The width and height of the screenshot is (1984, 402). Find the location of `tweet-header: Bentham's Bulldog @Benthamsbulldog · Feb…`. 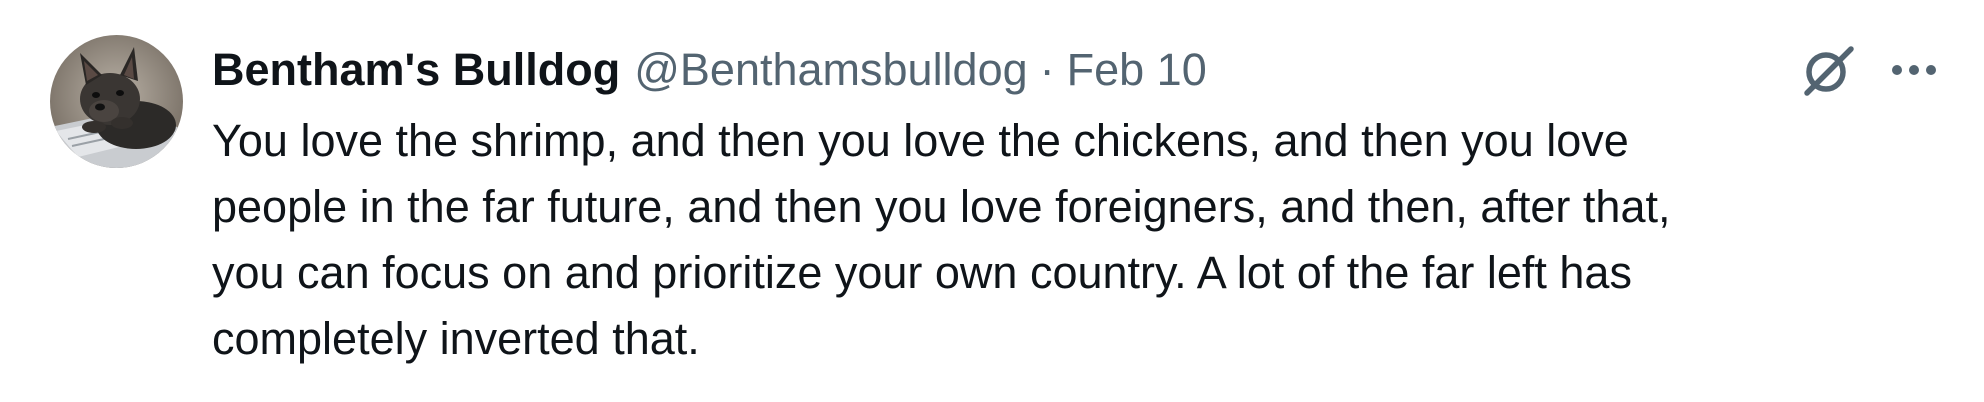

tweet-header: Bentham's Bulldog @Benthamsbulldog · Feb… is located at coordinates (709, 70).